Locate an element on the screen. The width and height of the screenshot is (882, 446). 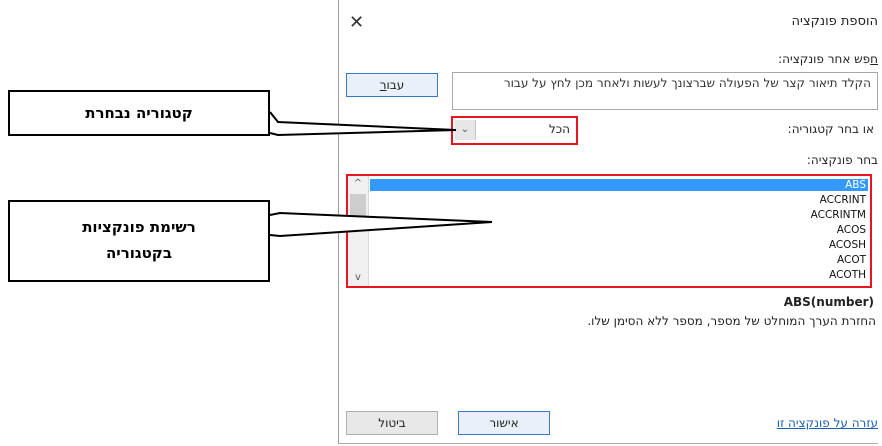
go-button-underlined: ר is located at coordinates (383, 85).